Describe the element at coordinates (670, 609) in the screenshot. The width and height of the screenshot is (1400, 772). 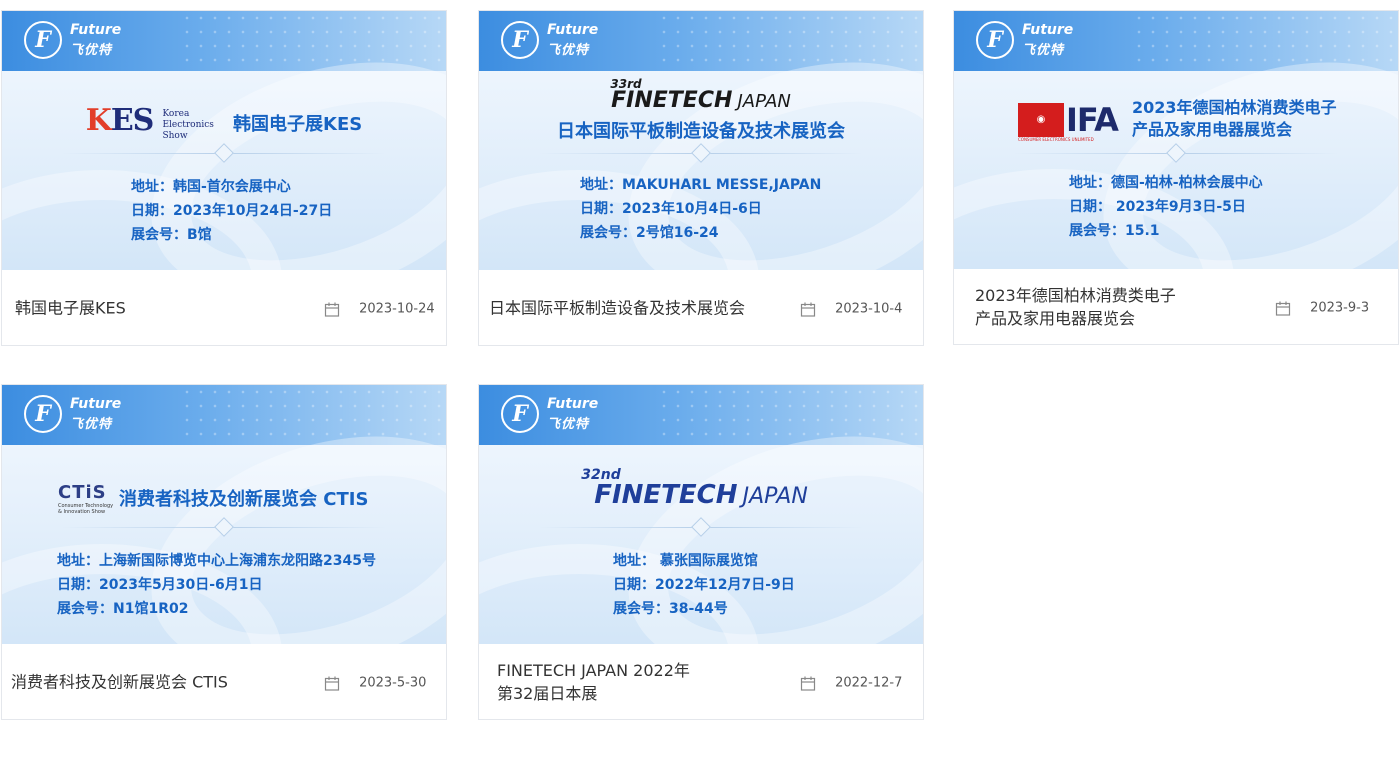
I see `banner-booth: 展会号：38-44号` at that location.